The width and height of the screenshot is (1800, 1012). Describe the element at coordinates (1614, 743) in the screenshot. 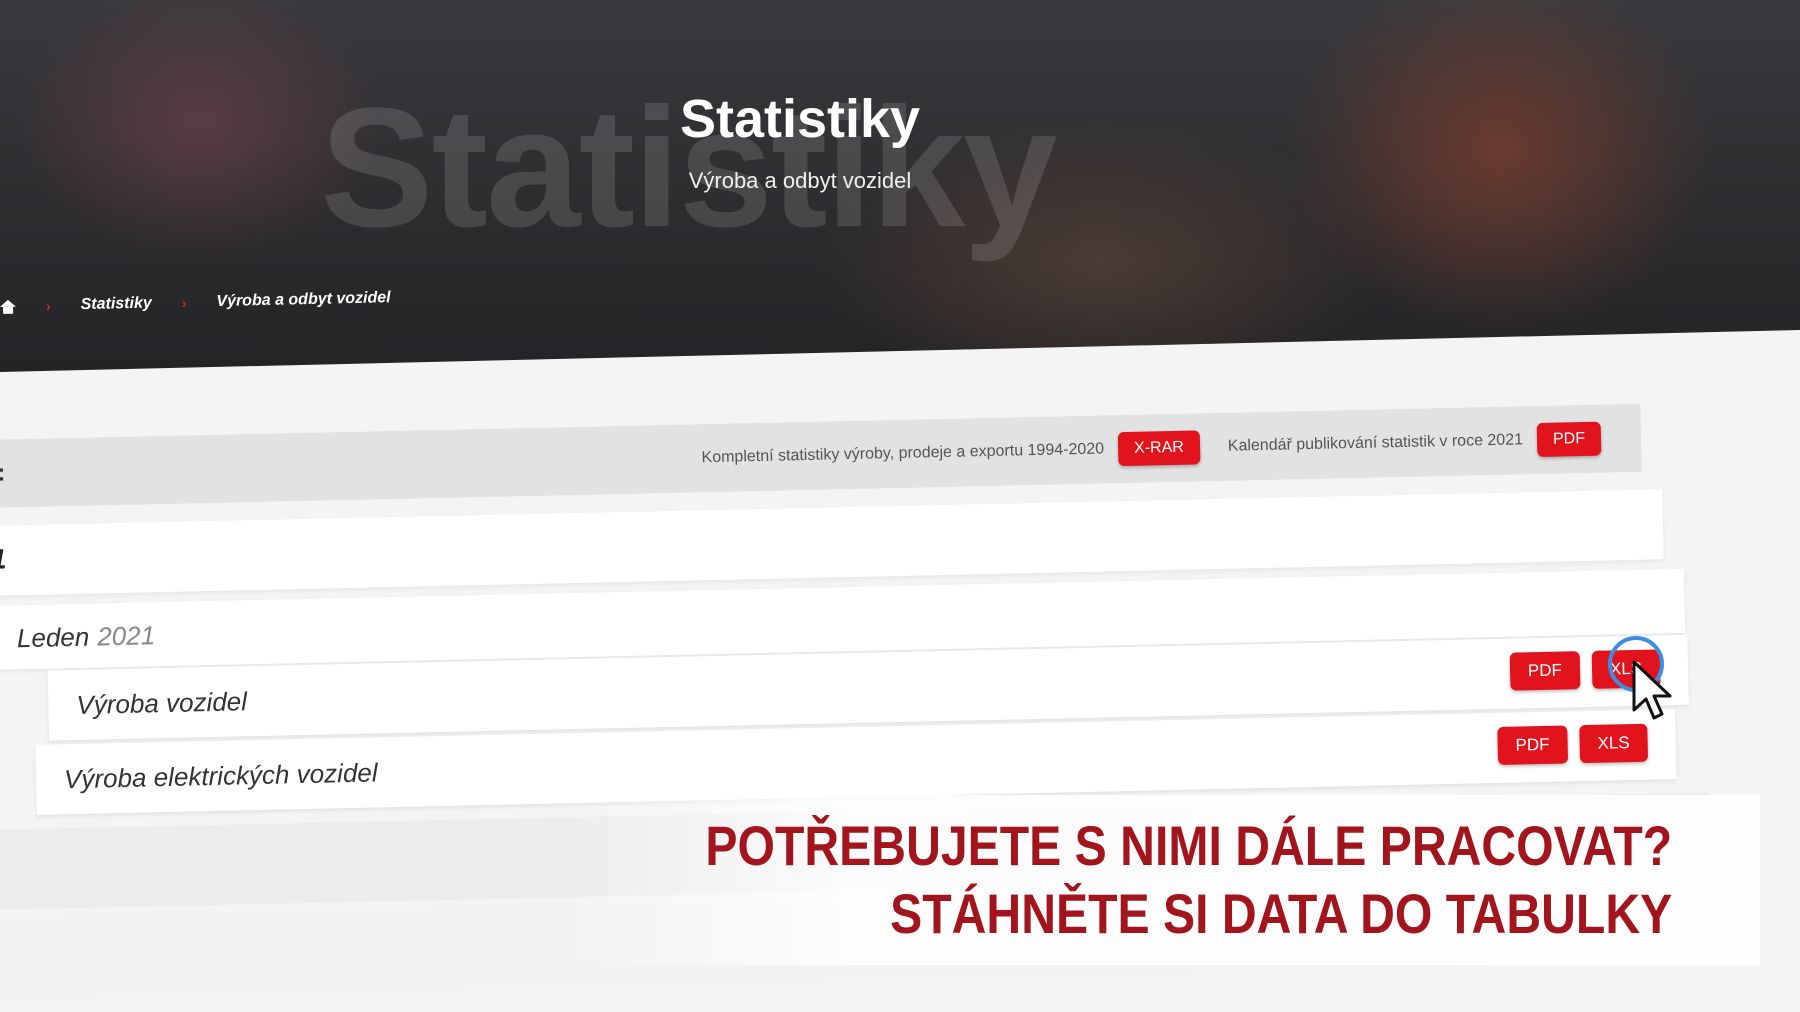

I see `xls-button: XLS` at that location.